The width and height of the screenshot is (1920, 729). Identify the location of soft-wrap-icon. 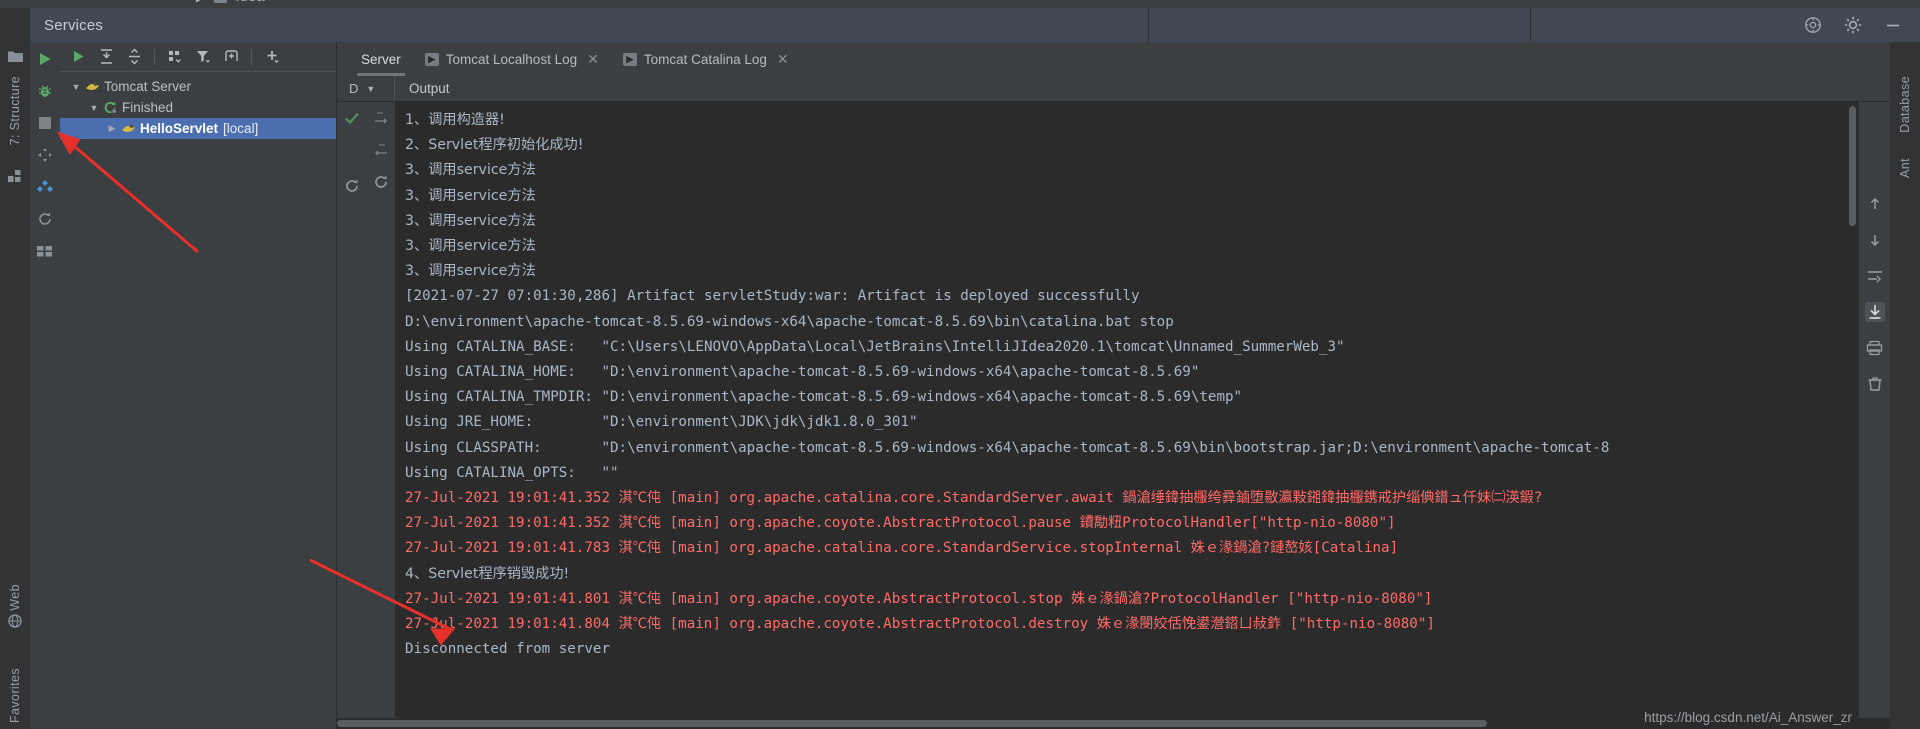
(1875, 276).